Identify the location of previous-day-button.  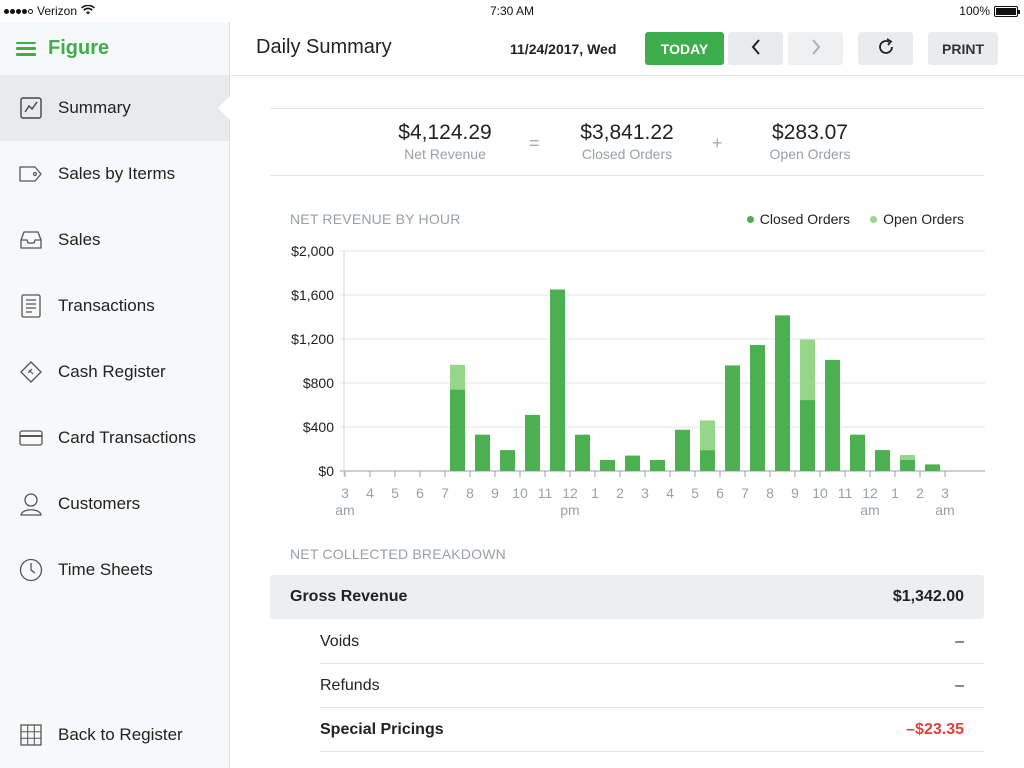
(755, 48).